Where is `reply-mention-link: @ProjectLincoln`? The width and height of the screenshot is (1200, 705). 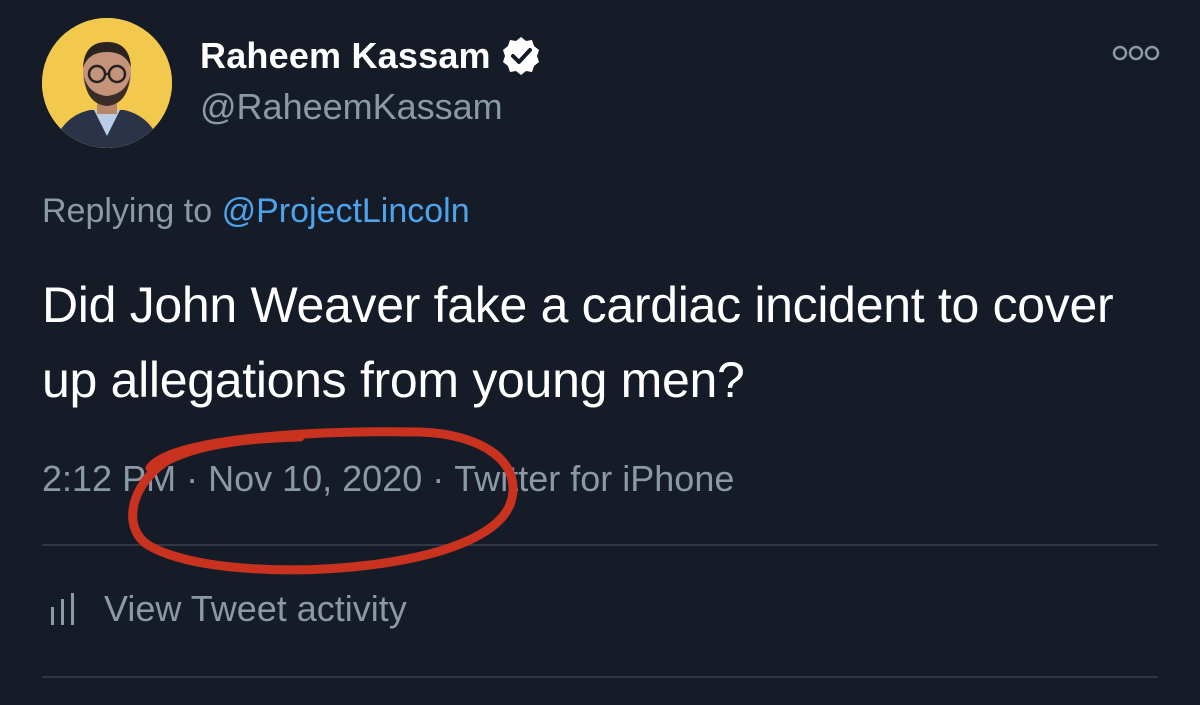 reply-mention-link: @ProjectLincoln is located at coordinates (346, 211).